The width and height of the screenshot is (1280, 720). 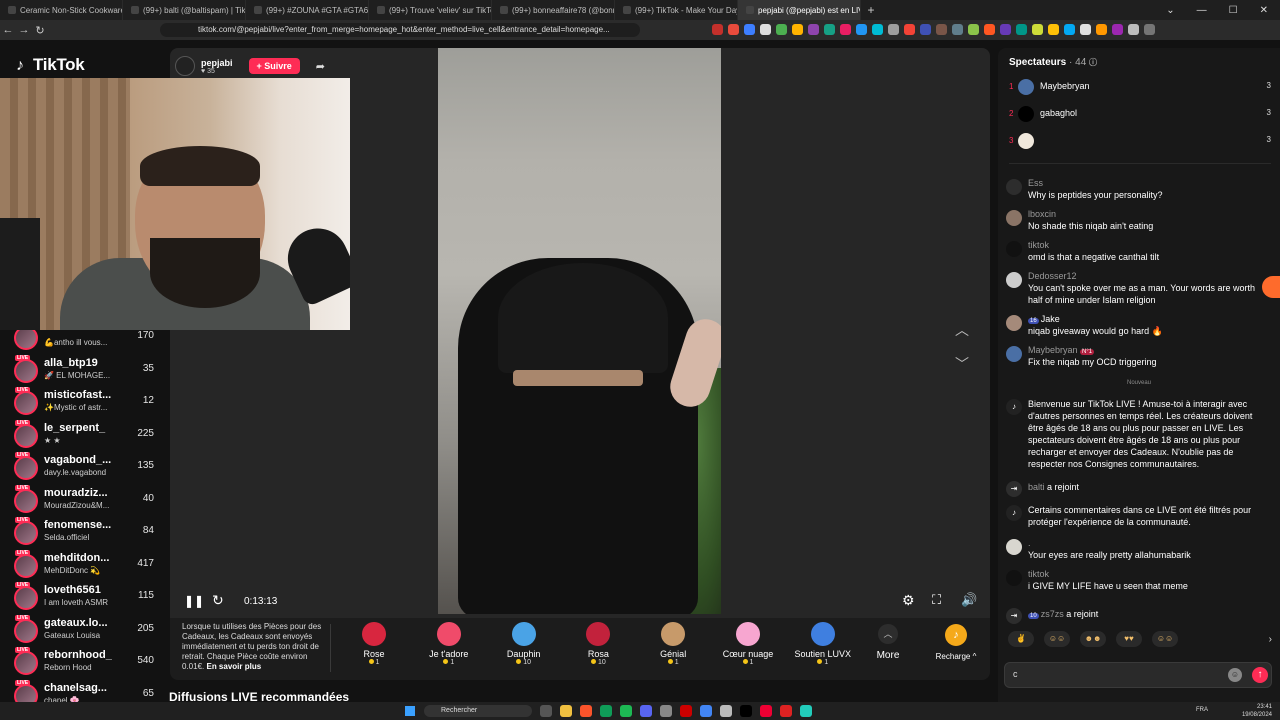 I want to click on chevron-down-icon: ⌄, so click(x=1170, y=10).